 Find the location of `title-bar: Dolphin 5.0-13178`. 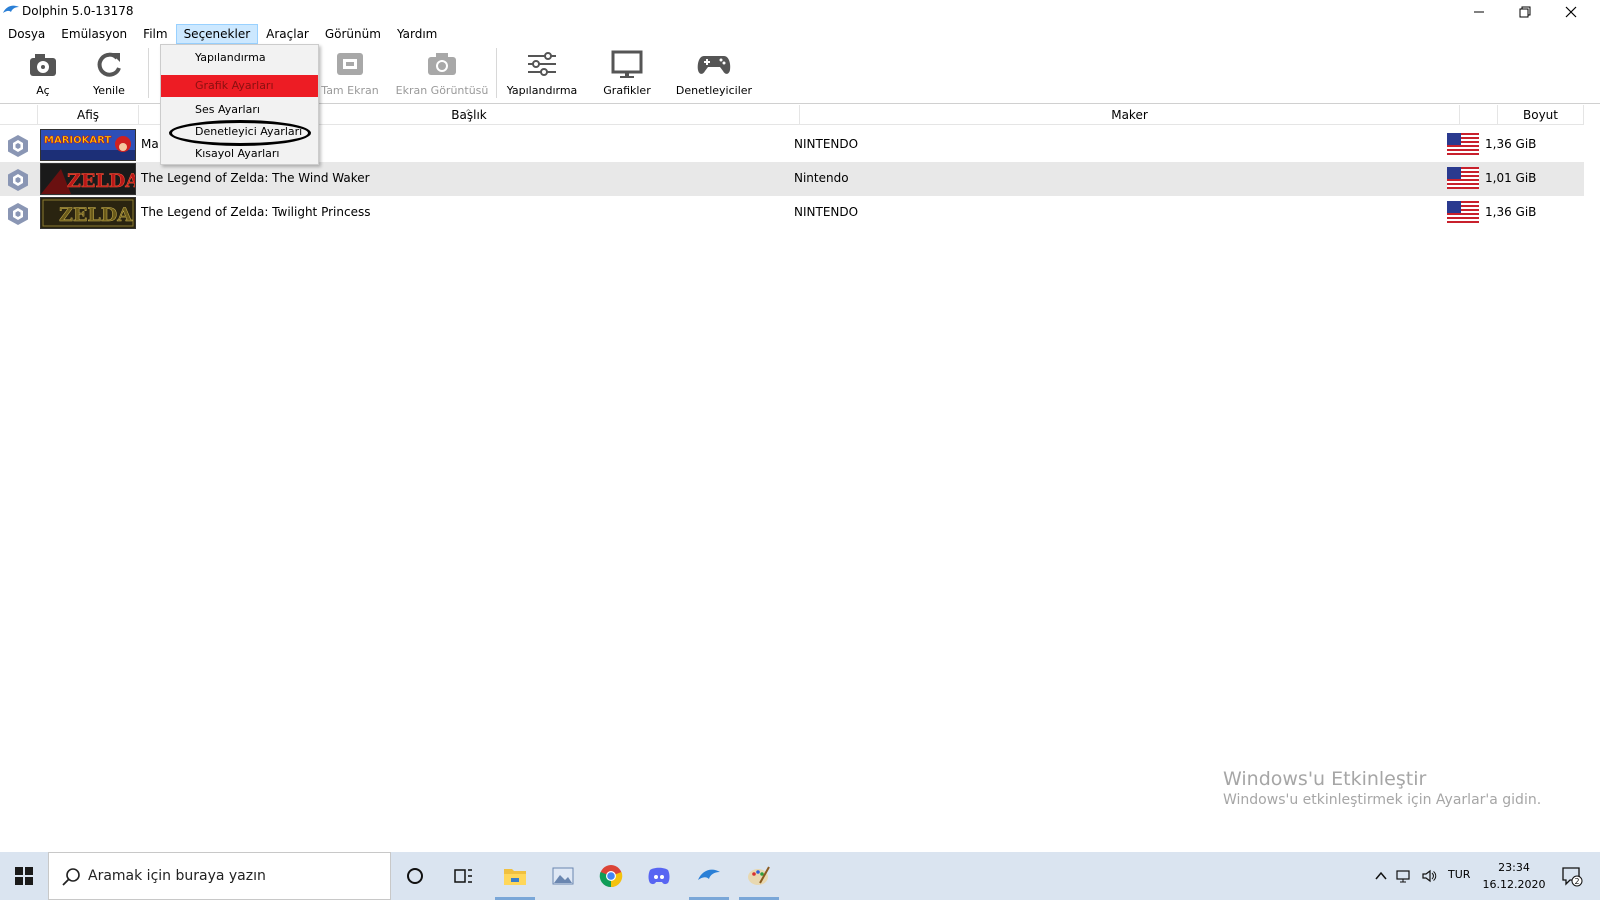

title-bar: Dolphin 5.0-13178 is located at coordinates (800, 12).